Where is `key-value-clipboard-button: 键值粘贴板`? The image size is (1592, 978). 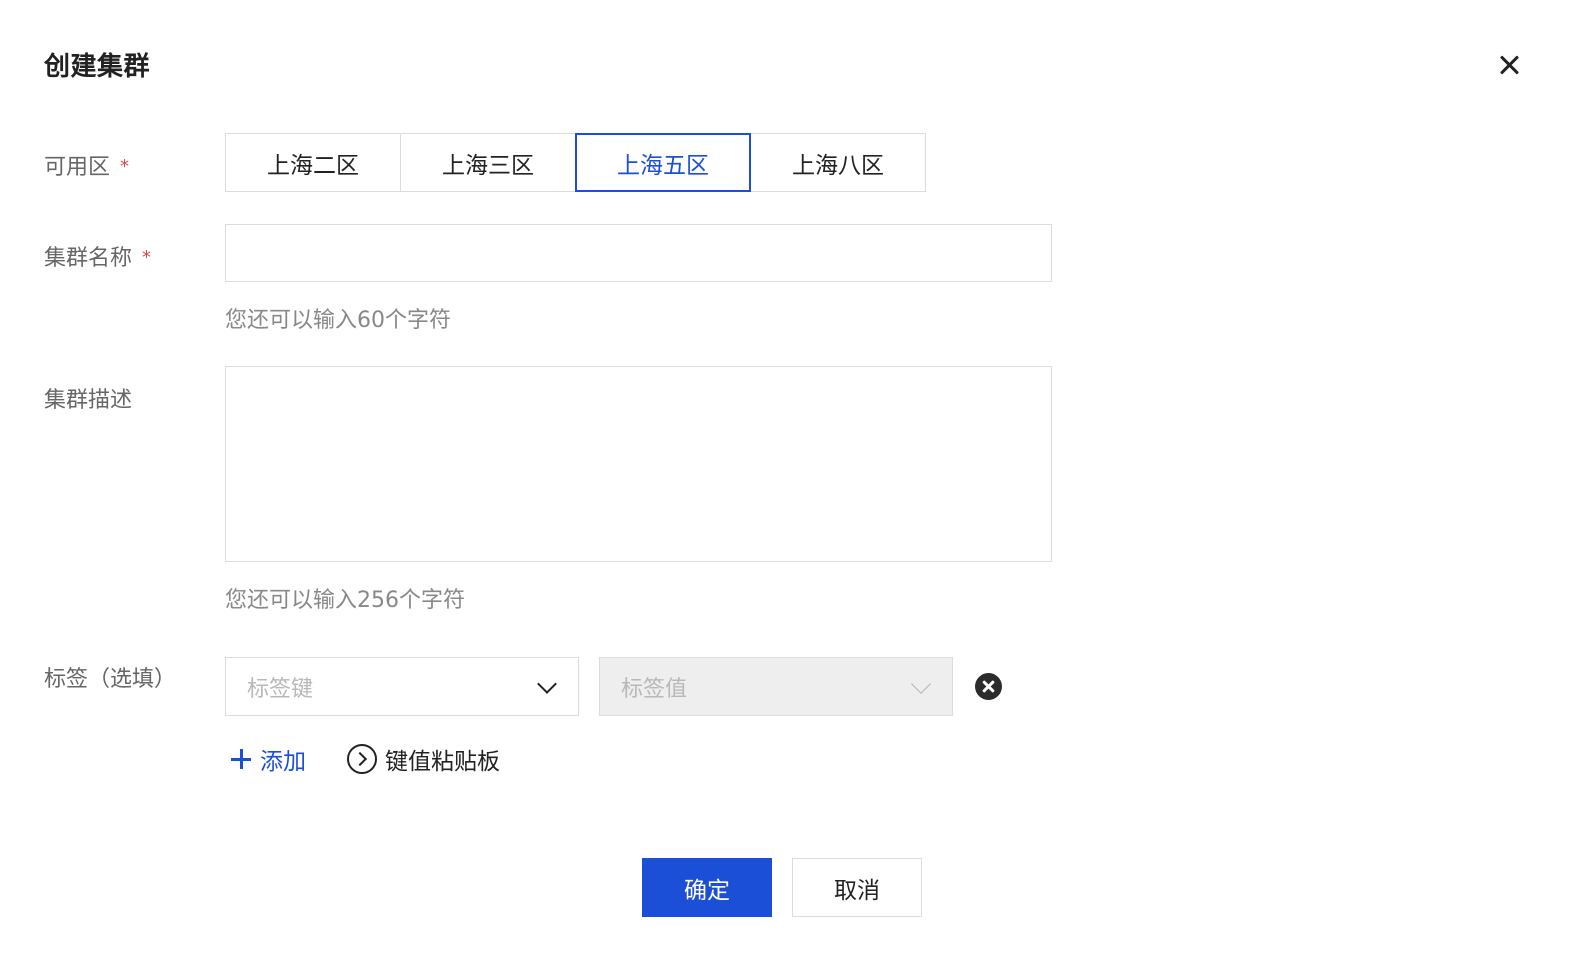 key-value-clipboard-button: 键值粘贴板 is located at coordinates (423, 759).